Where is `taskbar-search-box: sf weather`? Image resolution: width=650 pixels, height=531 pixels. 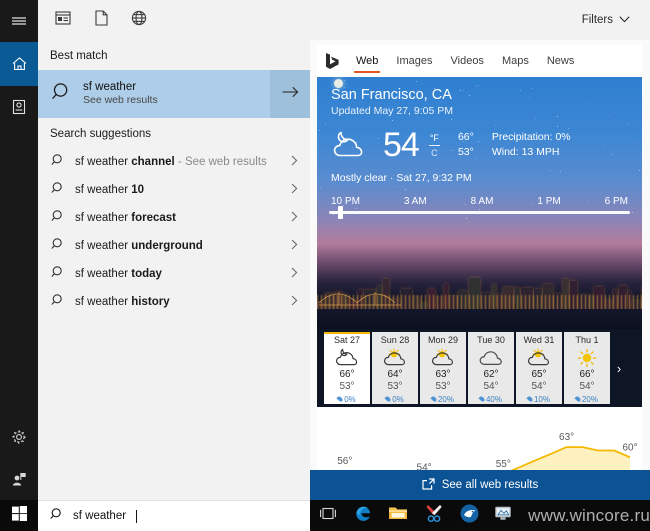
taskbar-search-box: sf weather is located at coordinates (174, 515).